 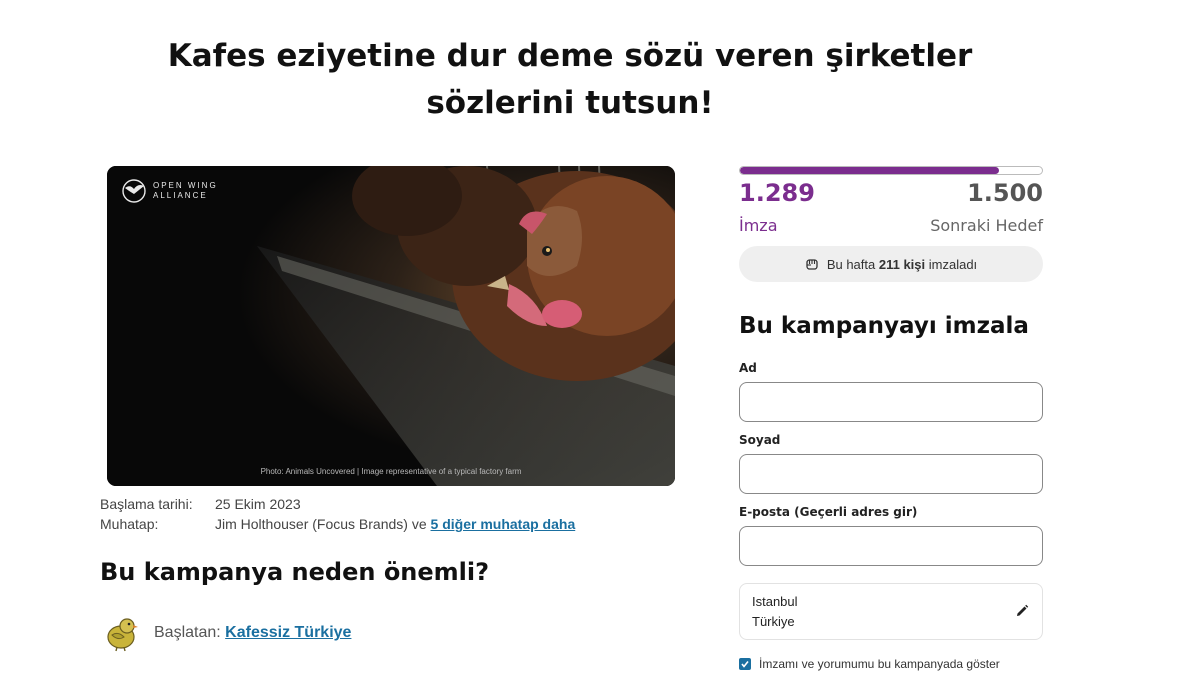 I want to click on goal-label: Sonraki Hedef, so click(x=986, y=225).